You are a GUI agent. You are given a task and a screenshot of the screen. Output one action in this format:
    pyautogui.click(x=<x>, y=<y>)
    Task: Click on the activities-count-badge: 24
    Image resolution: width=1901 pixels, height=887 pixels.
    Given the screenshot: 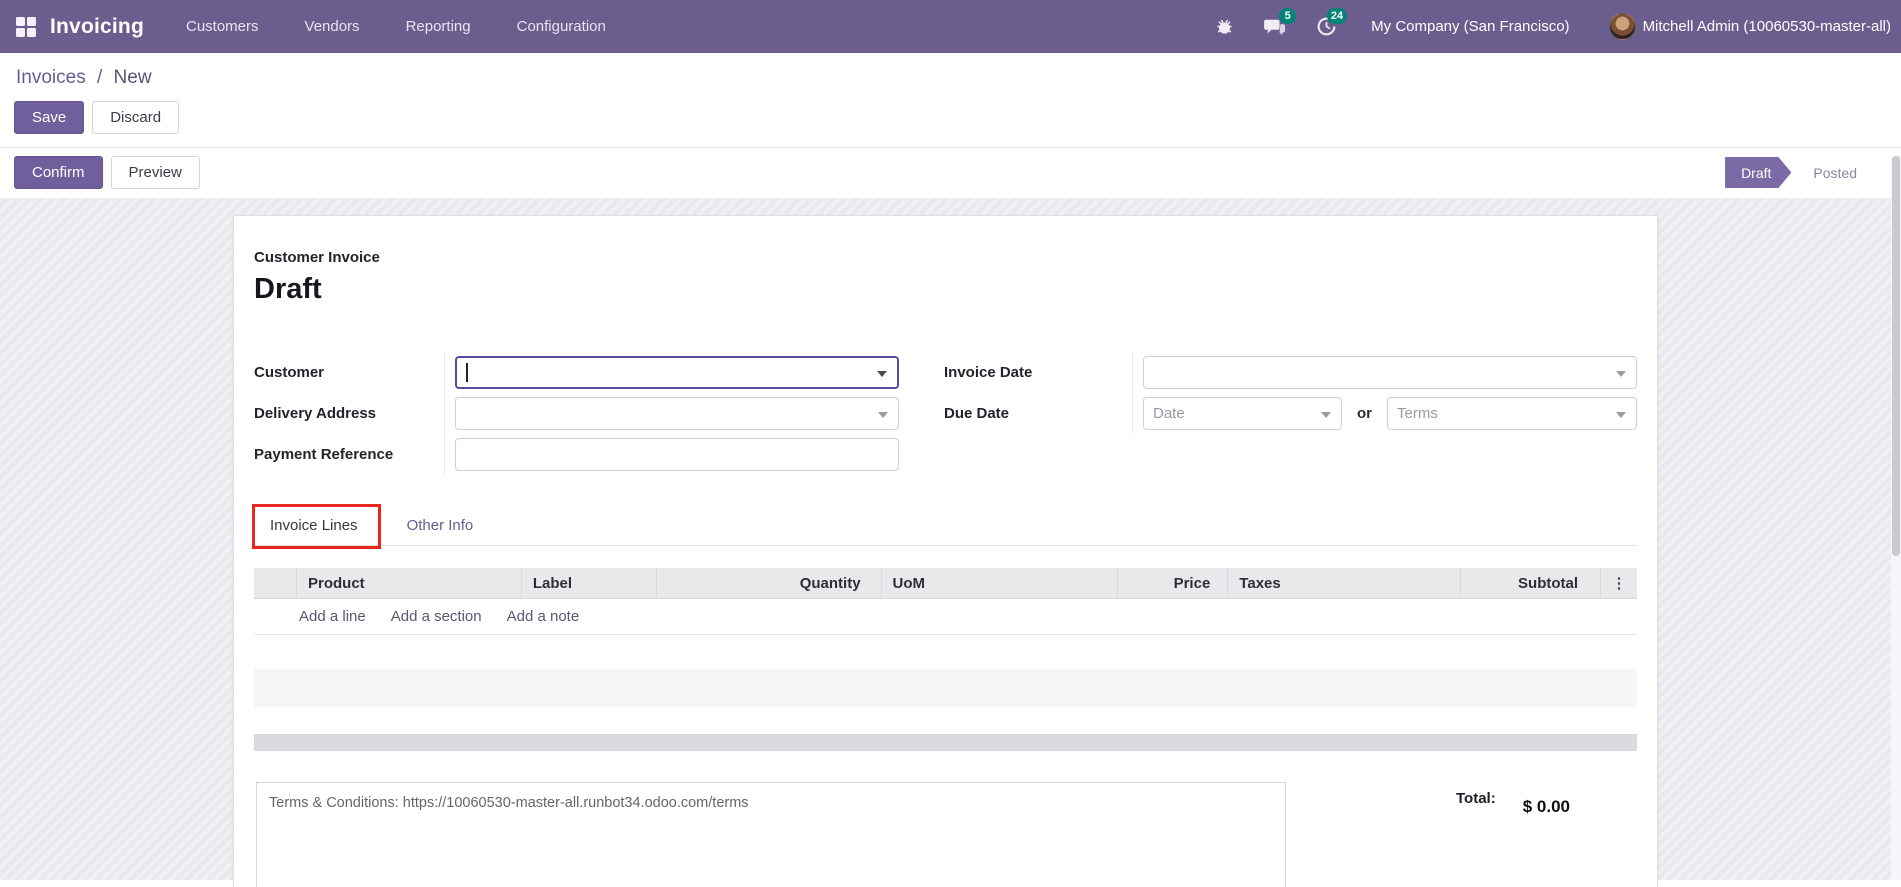 What is the action you would take?
    pyautogui.click(x=1337, y=15)
    